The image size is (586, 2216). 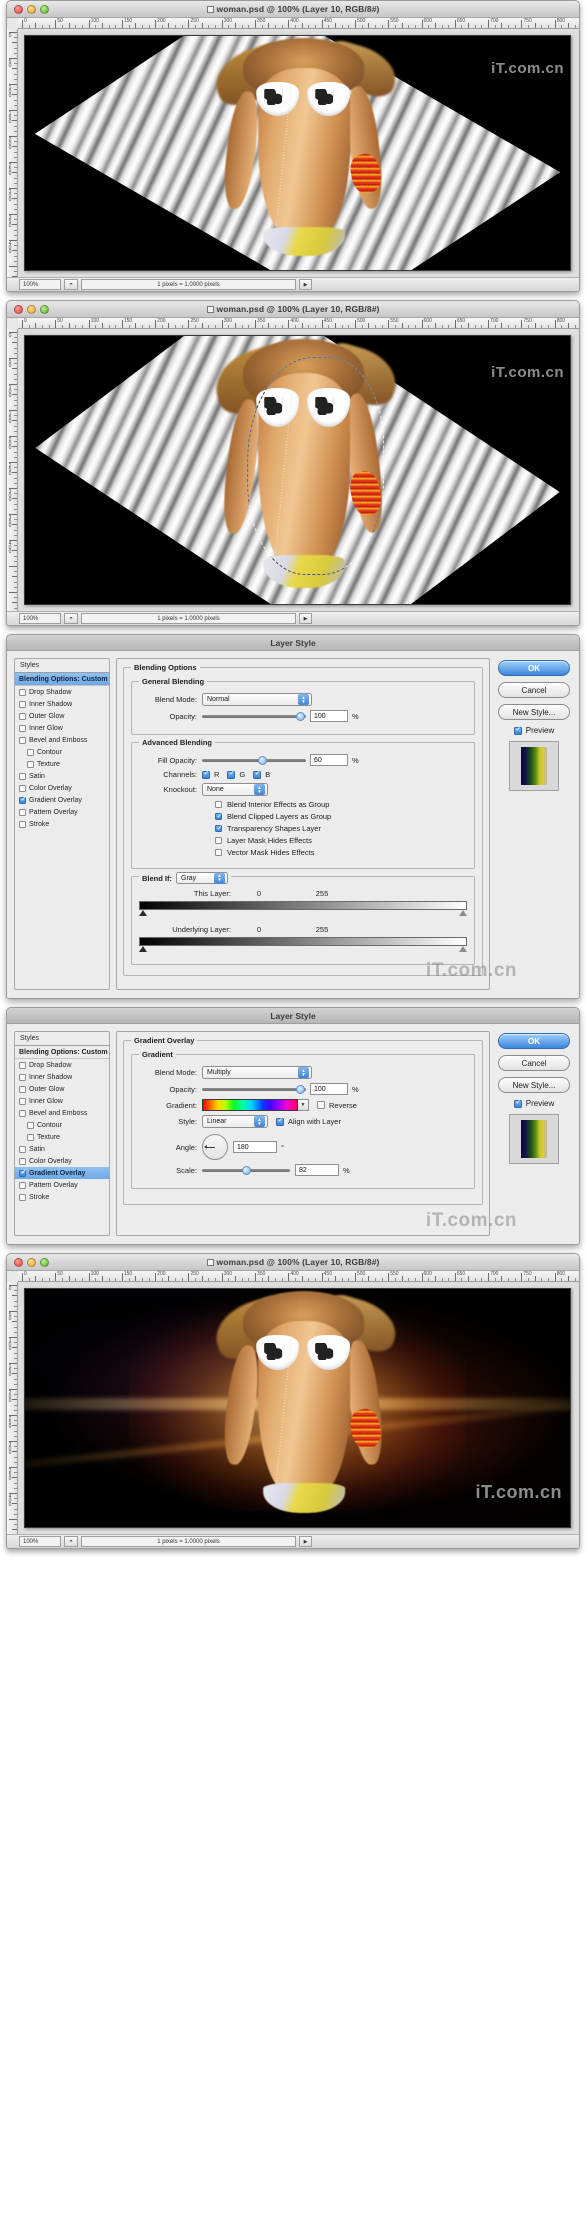 I want to click on opacity-slider, so click(x=254, y=1089).